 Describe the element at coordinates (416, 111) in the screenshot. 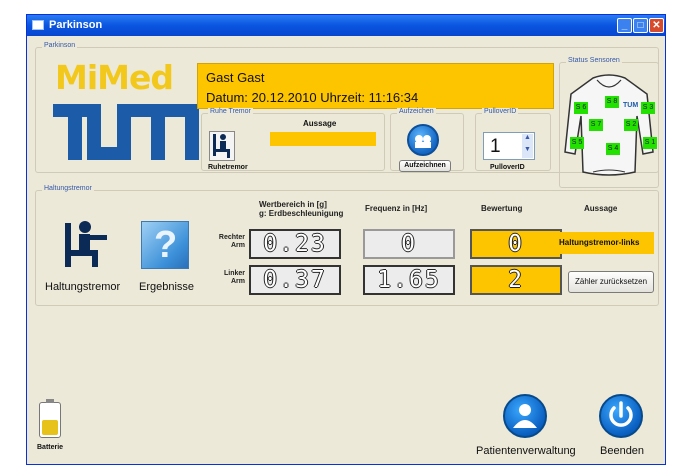

I see `aufzeichen-group-label: Aufzeichen` at that location.